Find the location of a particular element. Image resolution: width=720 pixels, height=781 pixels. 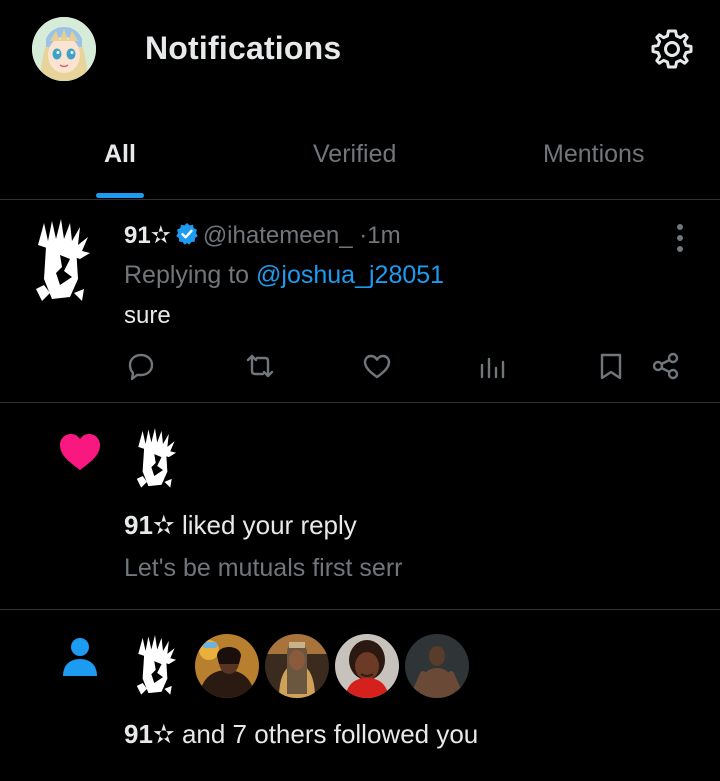

verified-badge-icon is located at coordinates (187, 234).